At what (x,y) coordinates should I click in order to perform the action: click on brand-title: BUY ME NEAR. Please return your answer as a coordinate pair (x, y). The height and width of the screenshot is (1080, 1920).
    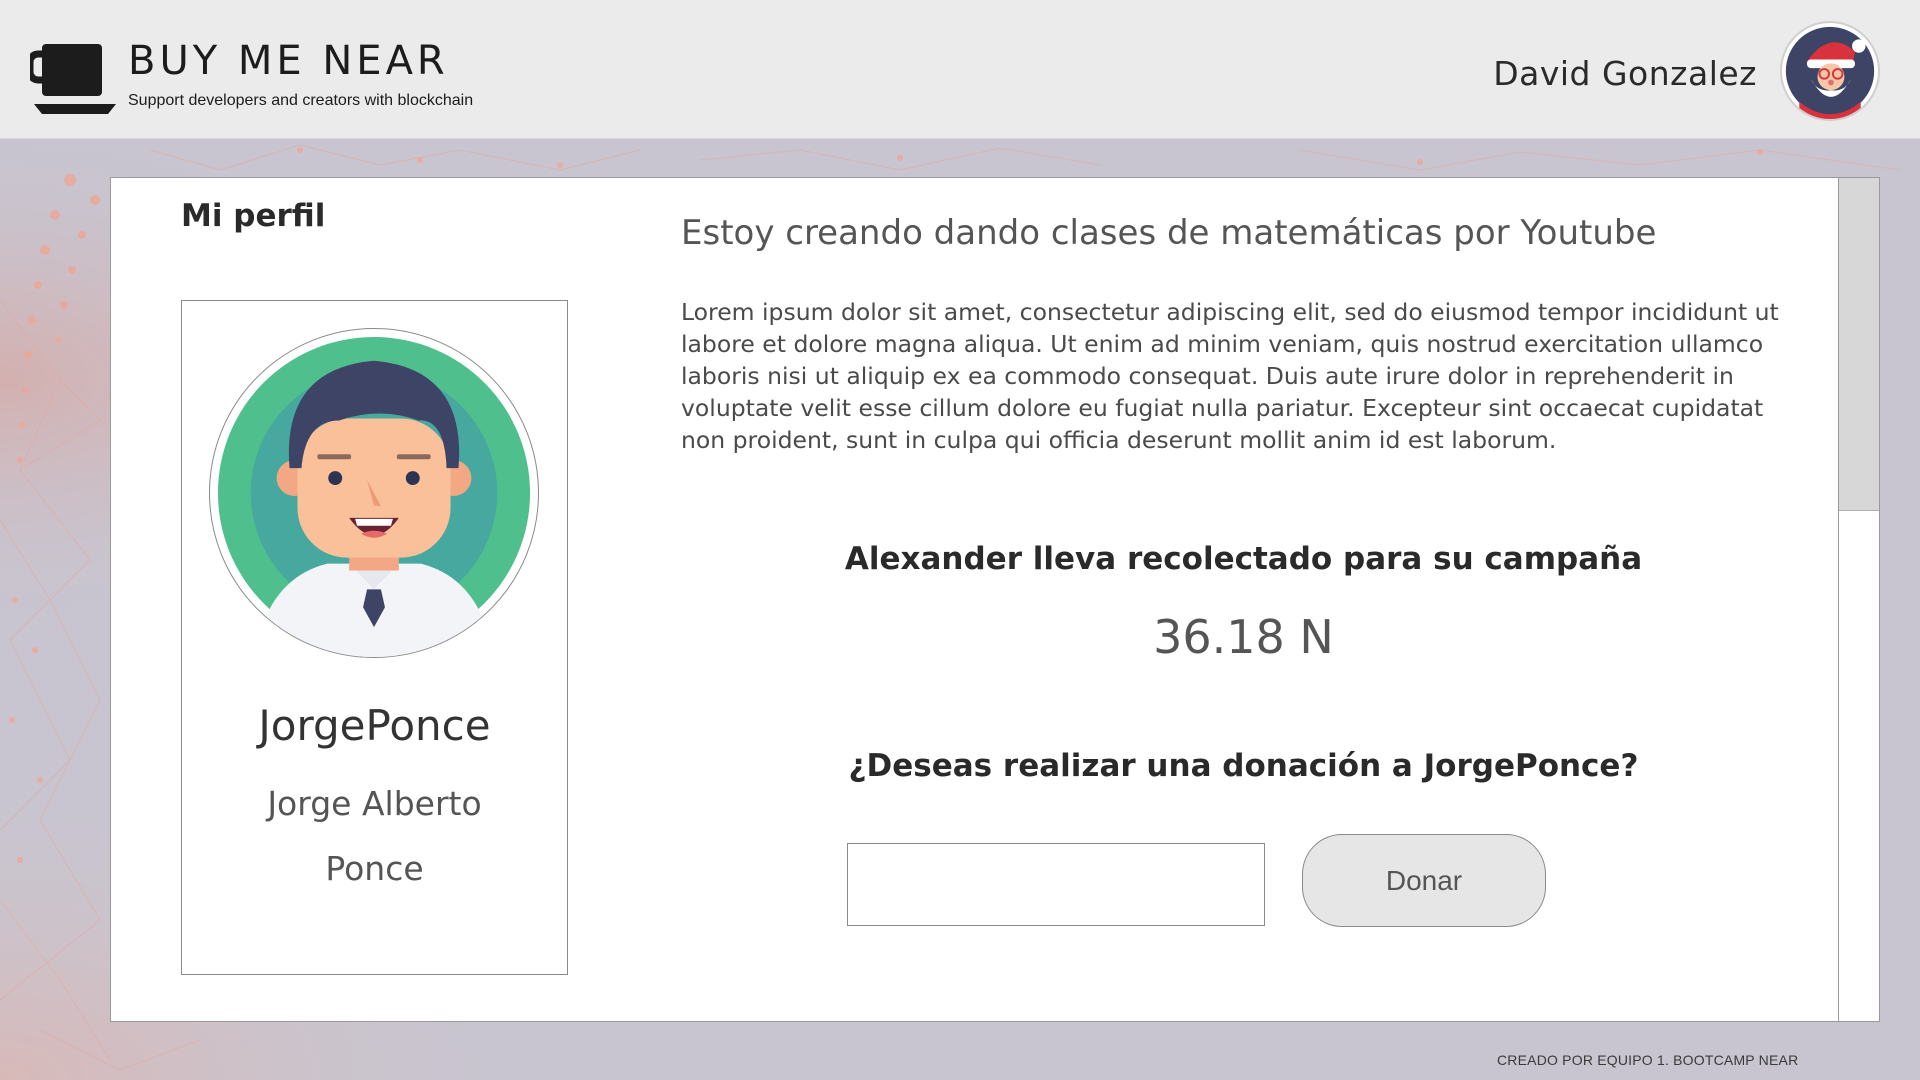
    Looking at the image, I should click on (288, 61).